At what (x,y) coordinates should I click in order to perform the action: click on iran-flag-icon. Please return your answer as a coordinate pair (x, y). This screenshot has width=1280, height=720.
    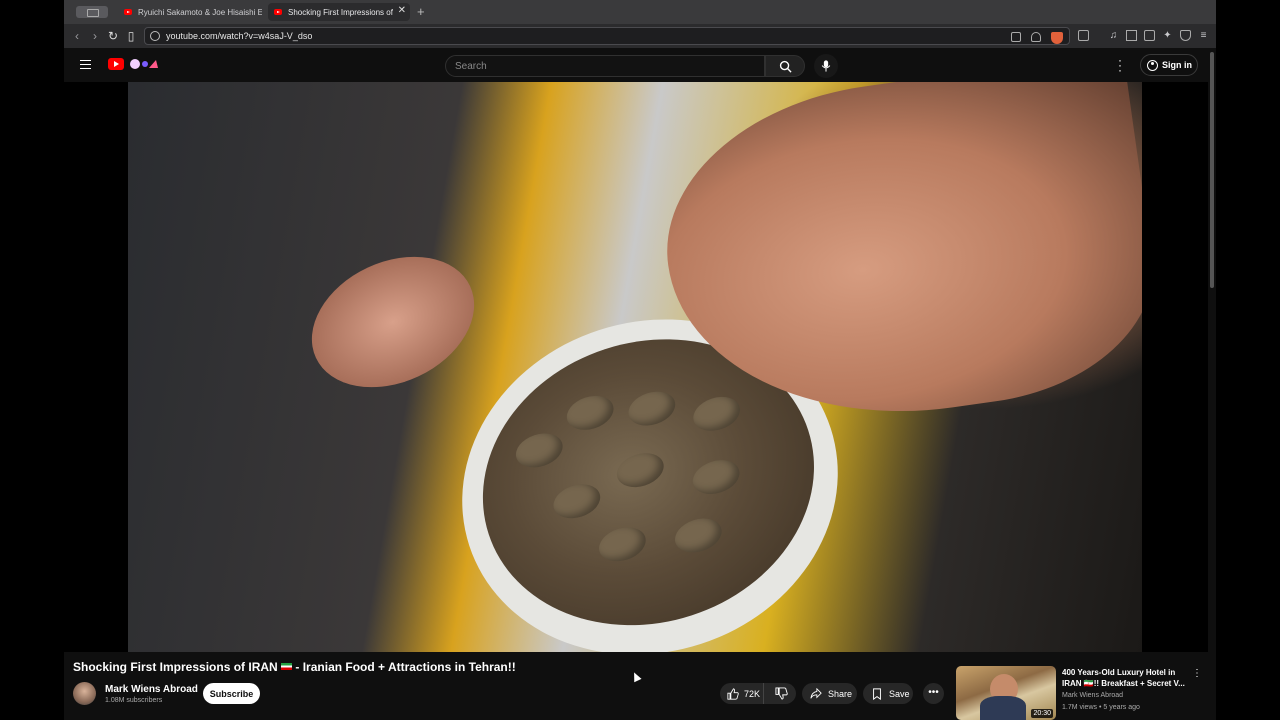
    Looking at the image, I should click on (287, 666).